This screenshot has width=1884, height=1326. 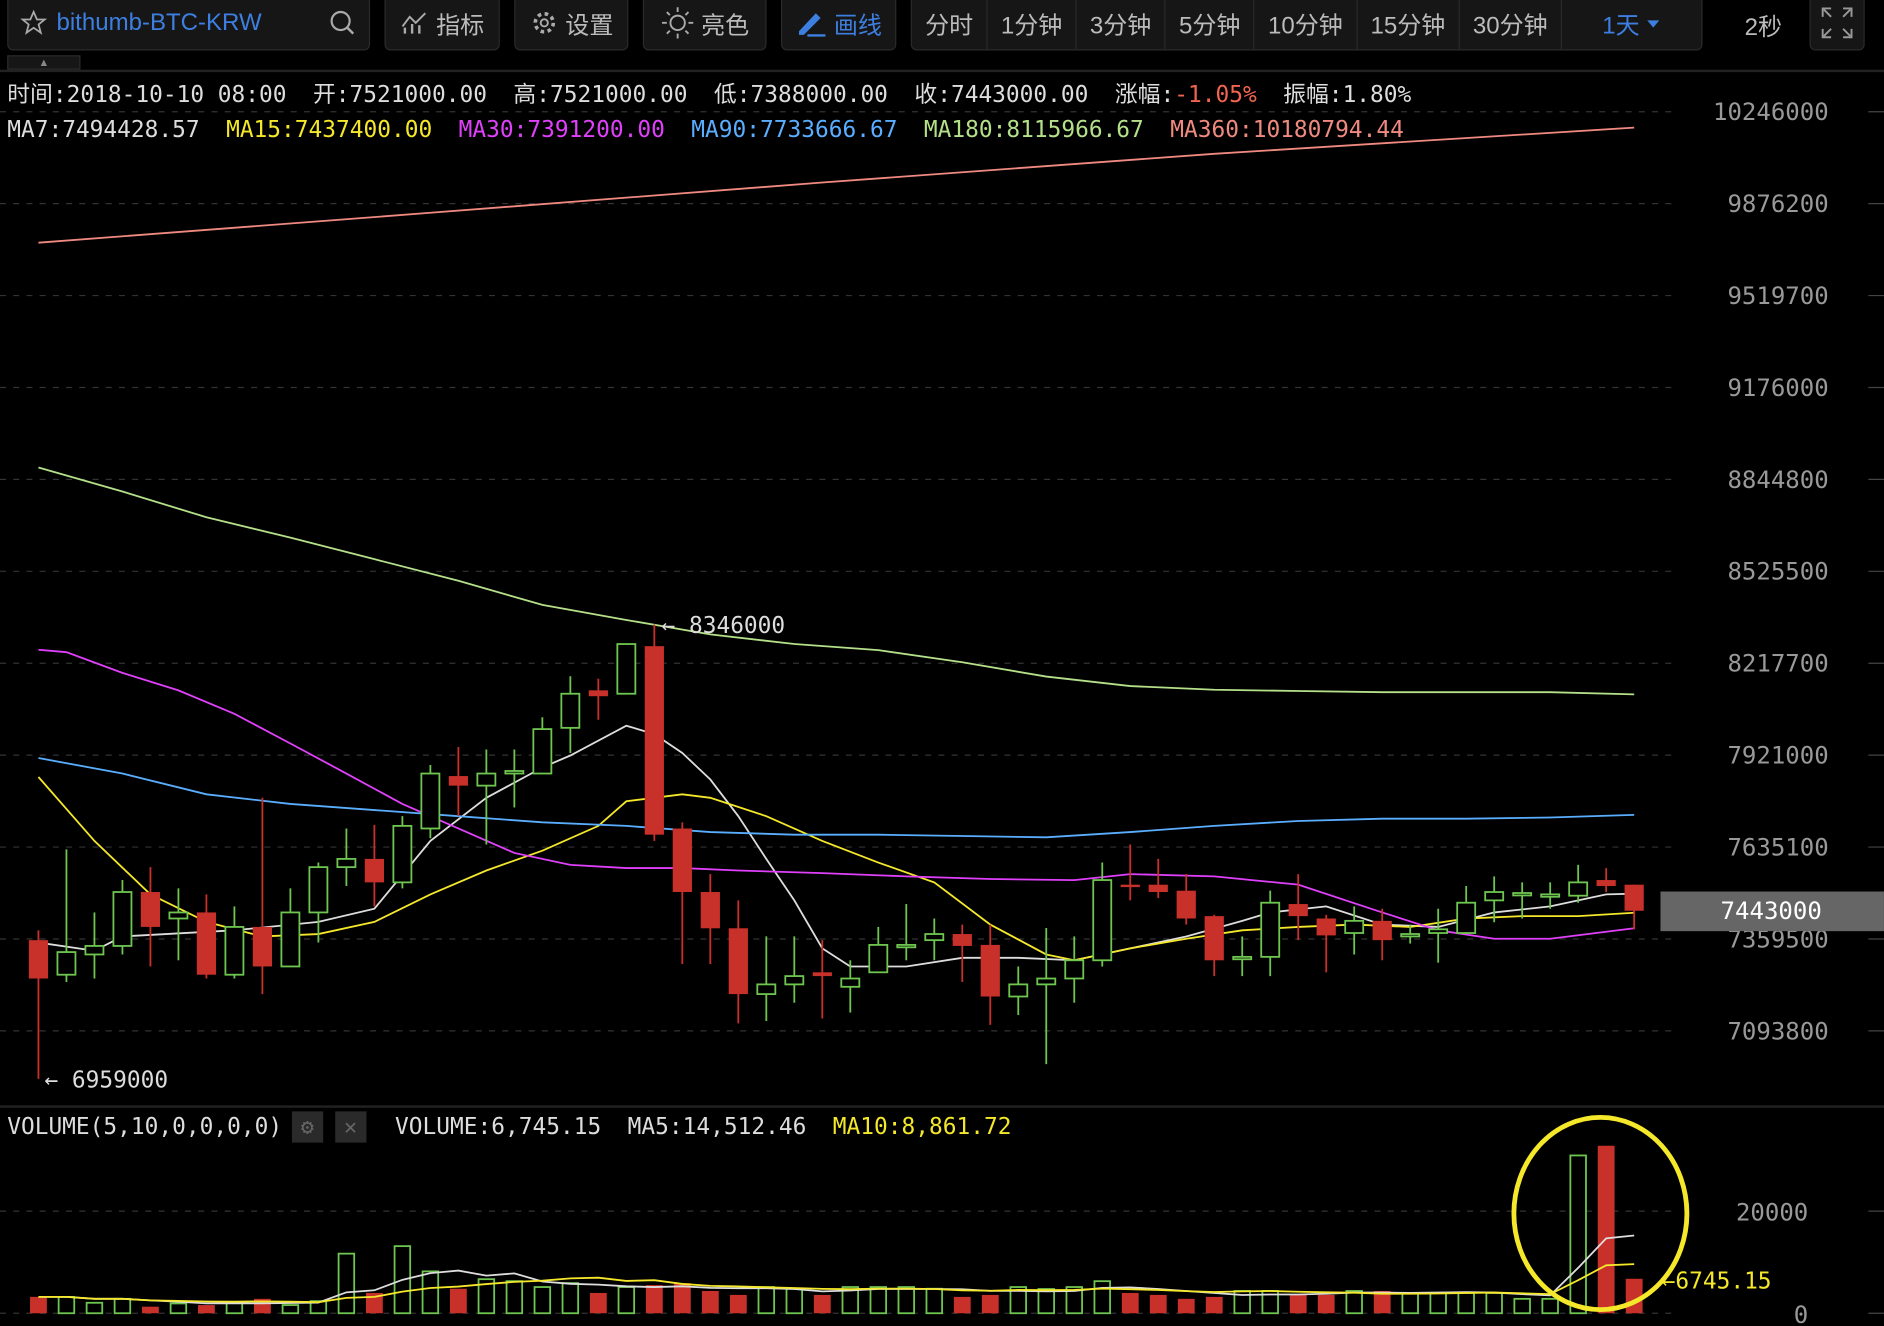 What do you see at coordinates (1777, 664) in the screenshot?
I see `price-axis-label: 8217700` at bounding box center [1777, 664].